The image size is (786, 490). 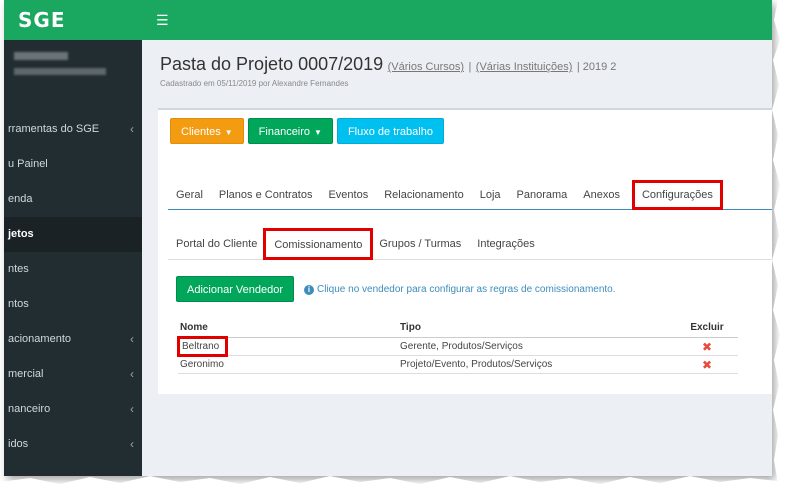 What do you see at coordinates (677, 195) in the screenshot?
I see `tab-configuracoes: Configurações` at bounding box center [677, 195].